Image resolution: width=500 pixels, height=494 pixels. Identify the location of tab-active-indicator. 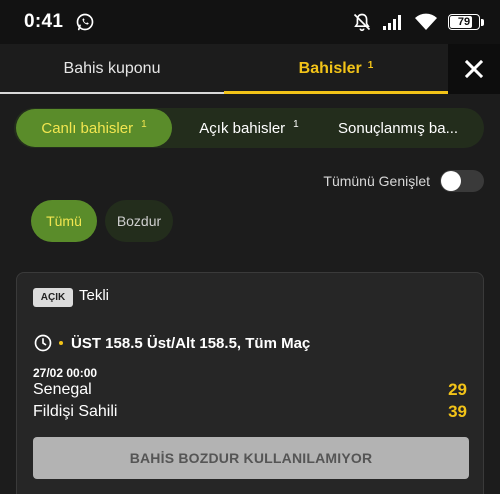
(336, 92).